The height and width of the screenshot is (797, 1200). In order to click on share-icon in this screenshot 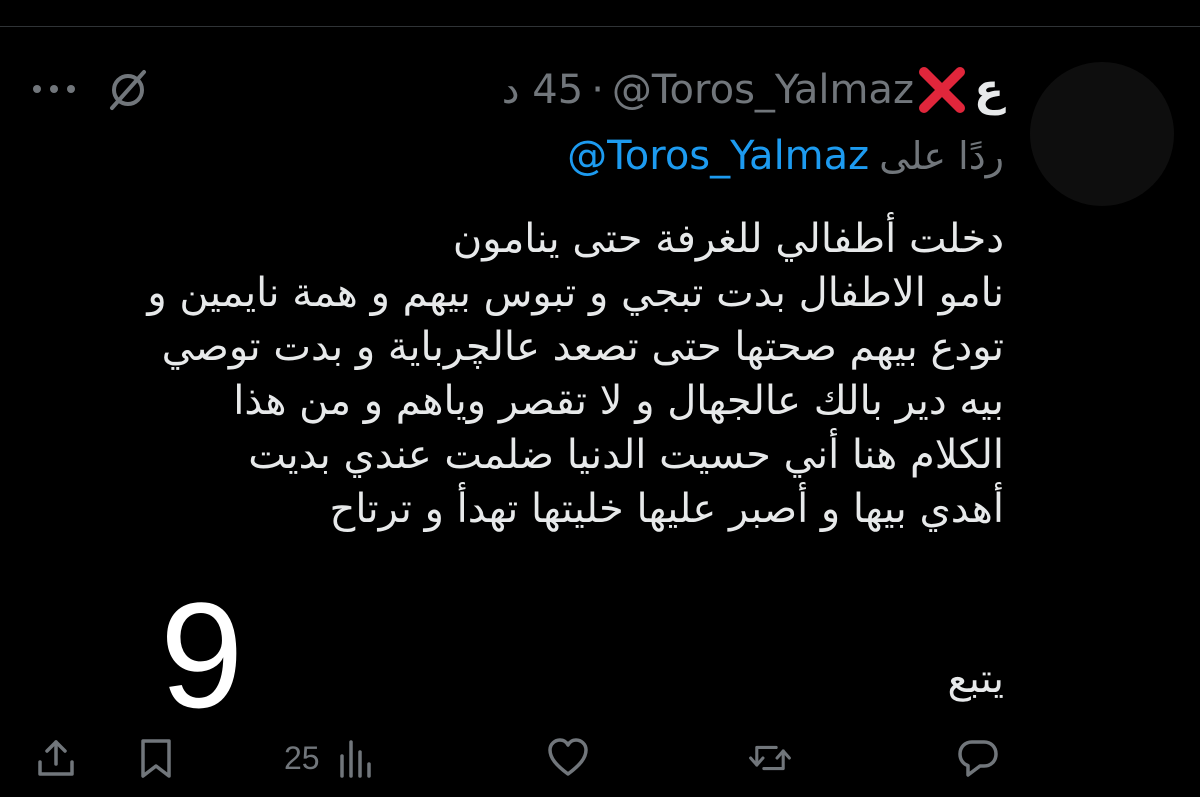, I will do `click(56, 758)`.